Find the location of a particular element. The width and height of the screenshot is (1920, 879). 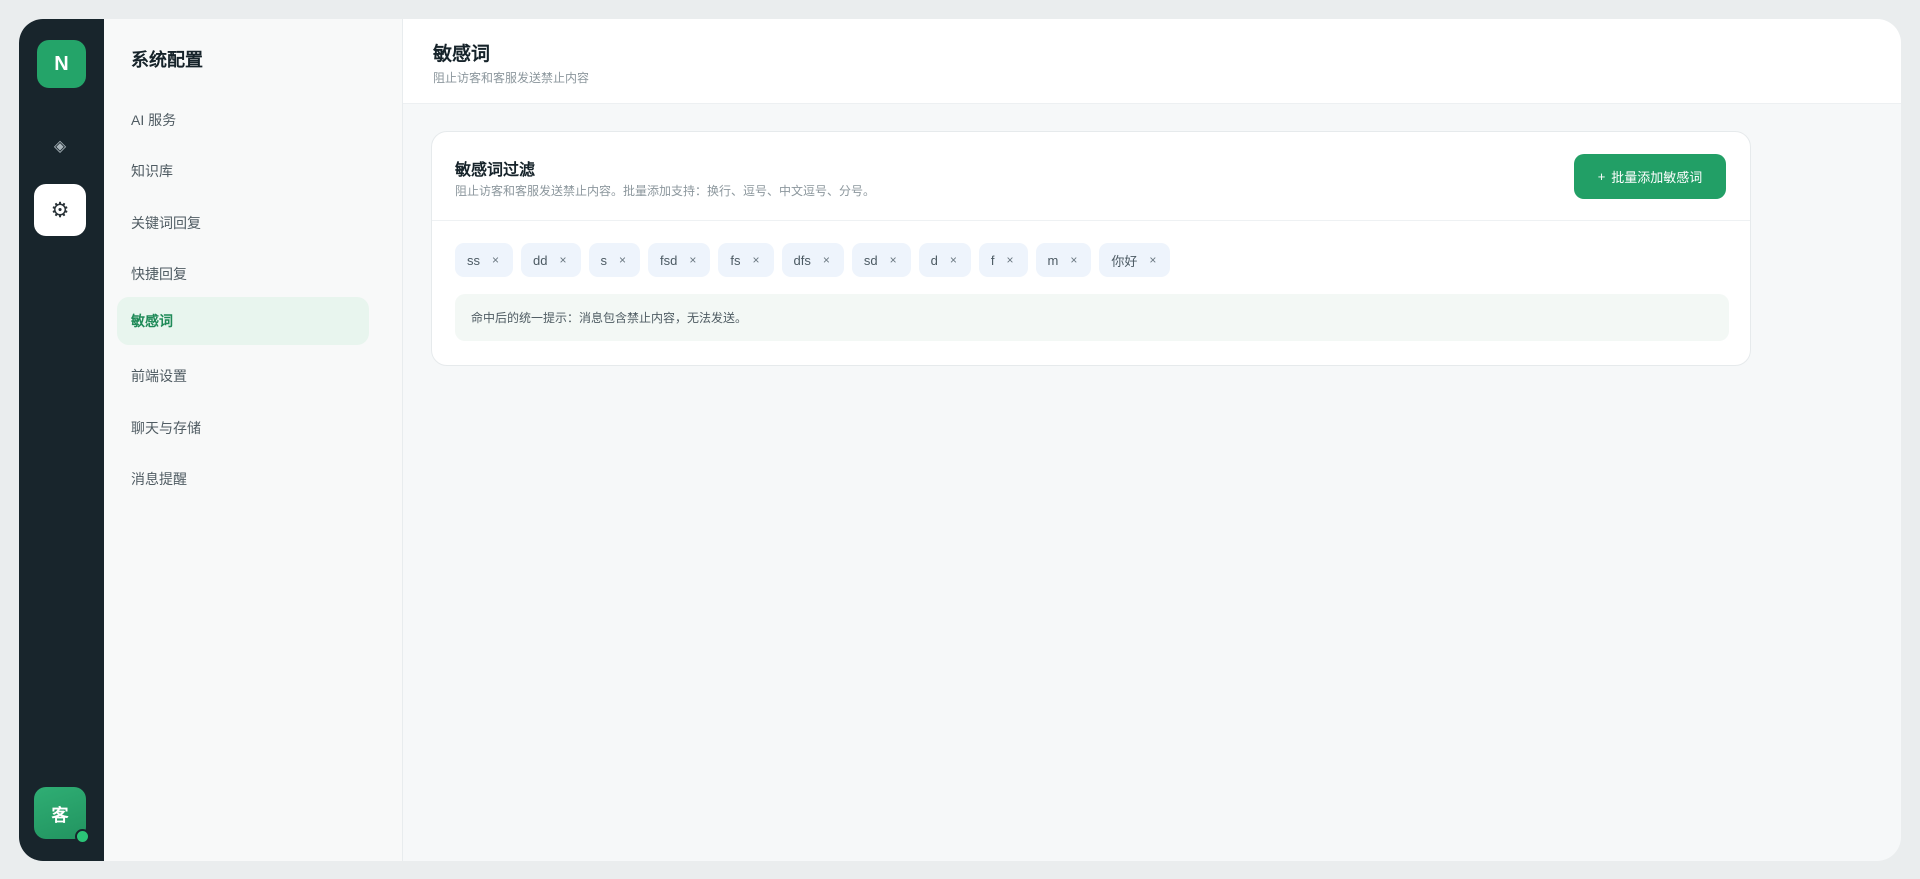

online-status-dot is located at coordinates (82, 836).